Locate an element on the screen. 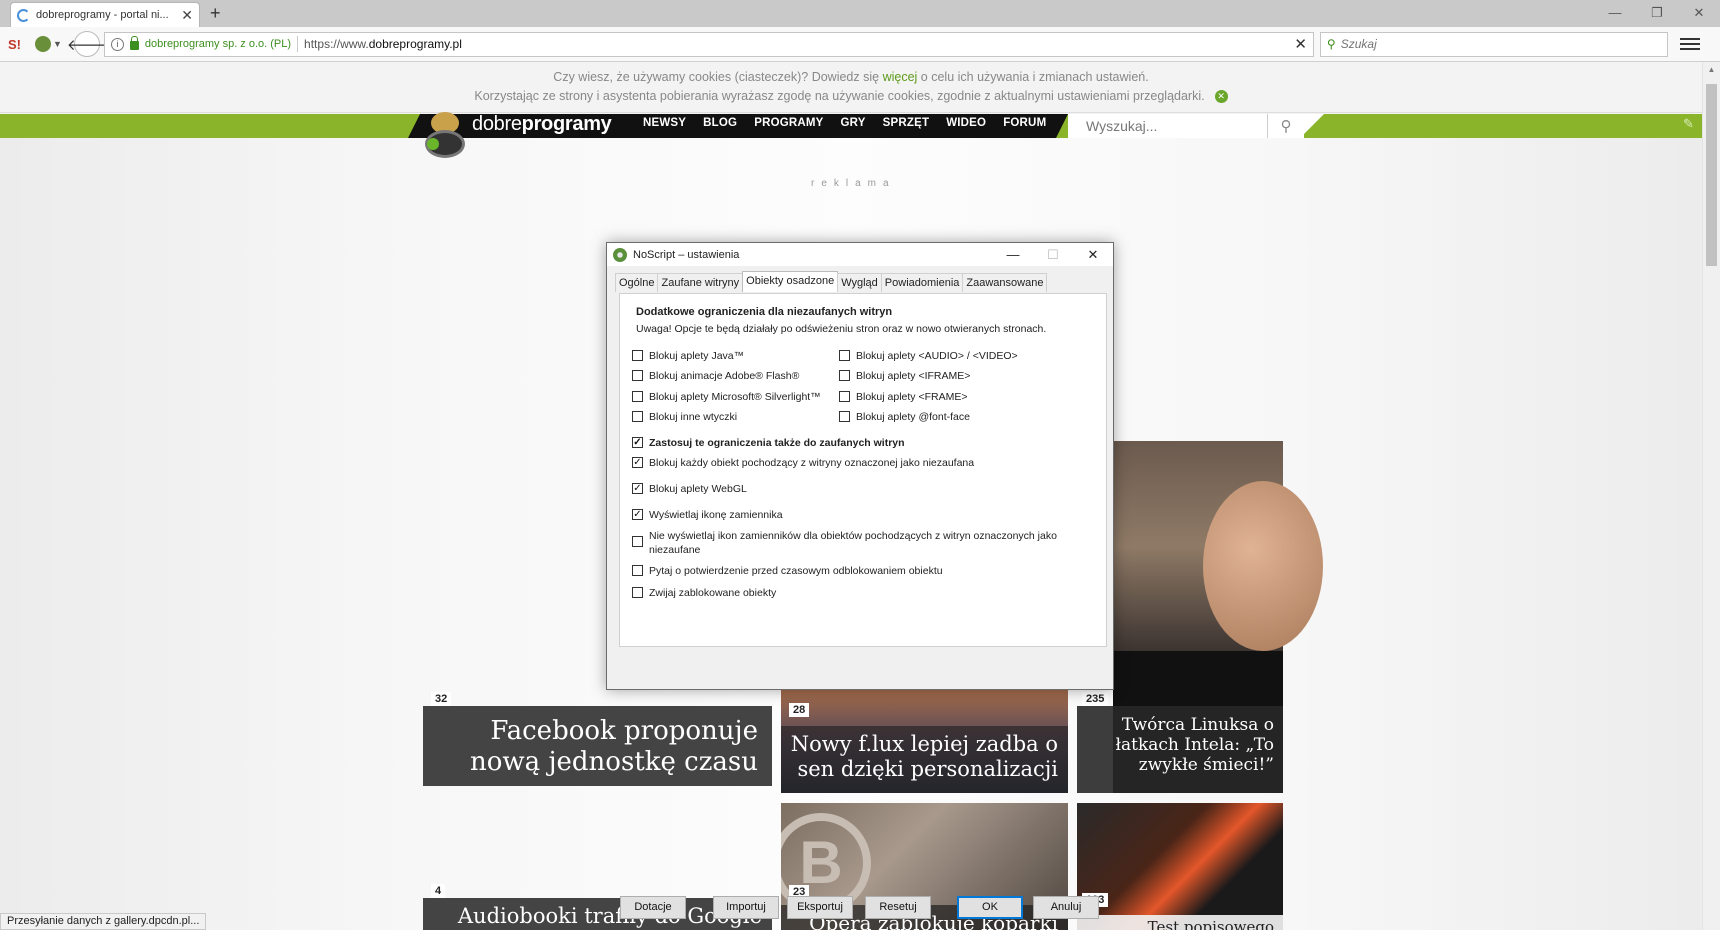  cookie-more-link: więcej is located at coordinates (900, 77).